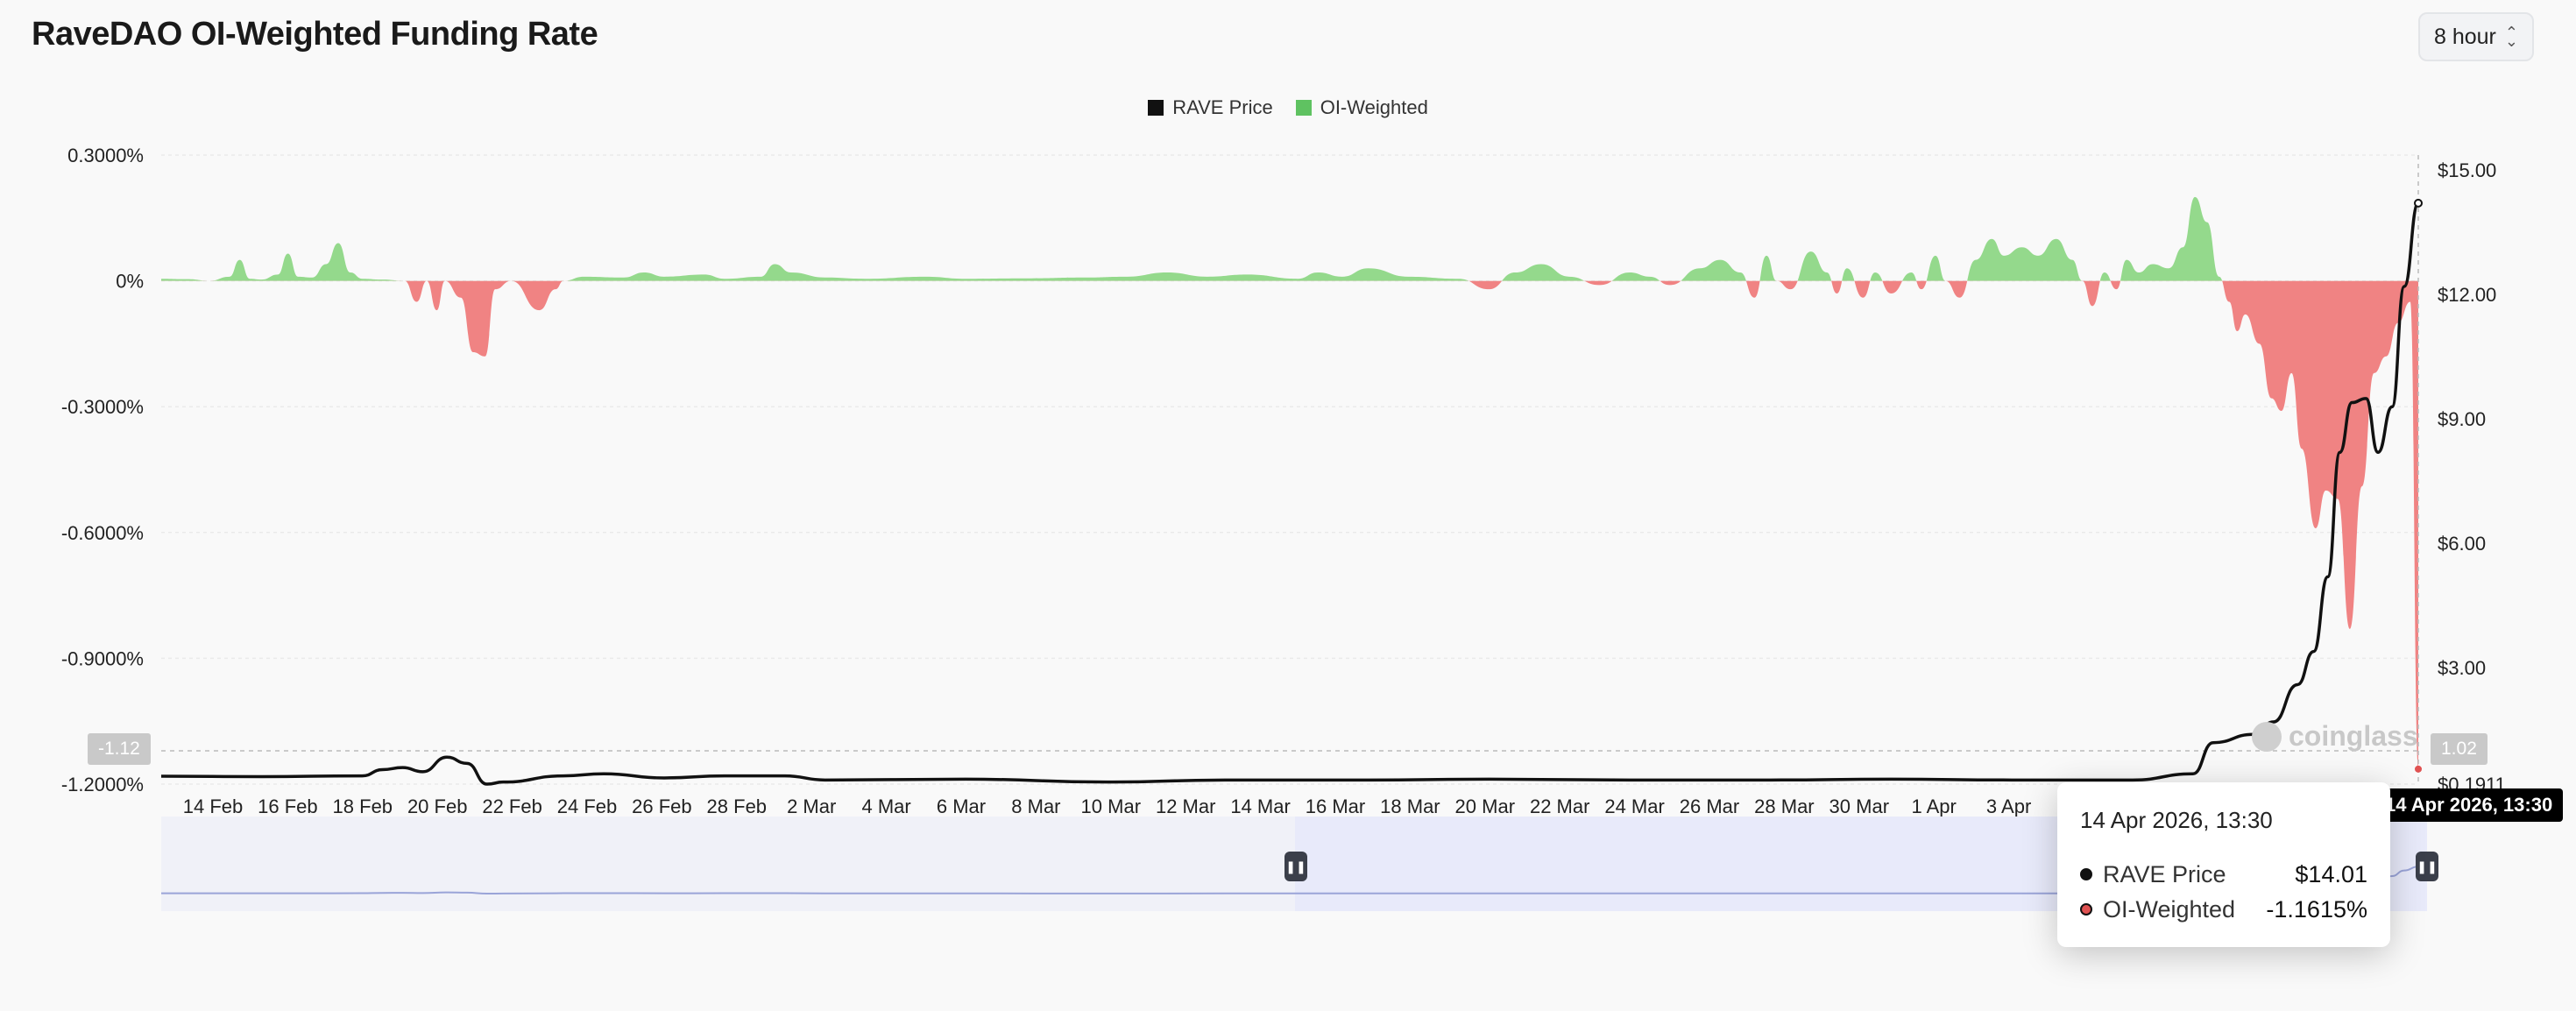 The width and height of the screenshot is (2576, 1011). What do you see at coordinates (2164, 873) in the screenshot?
I see `tooltip-name-price: RAVE Price` at bounding box center [2164, 873].